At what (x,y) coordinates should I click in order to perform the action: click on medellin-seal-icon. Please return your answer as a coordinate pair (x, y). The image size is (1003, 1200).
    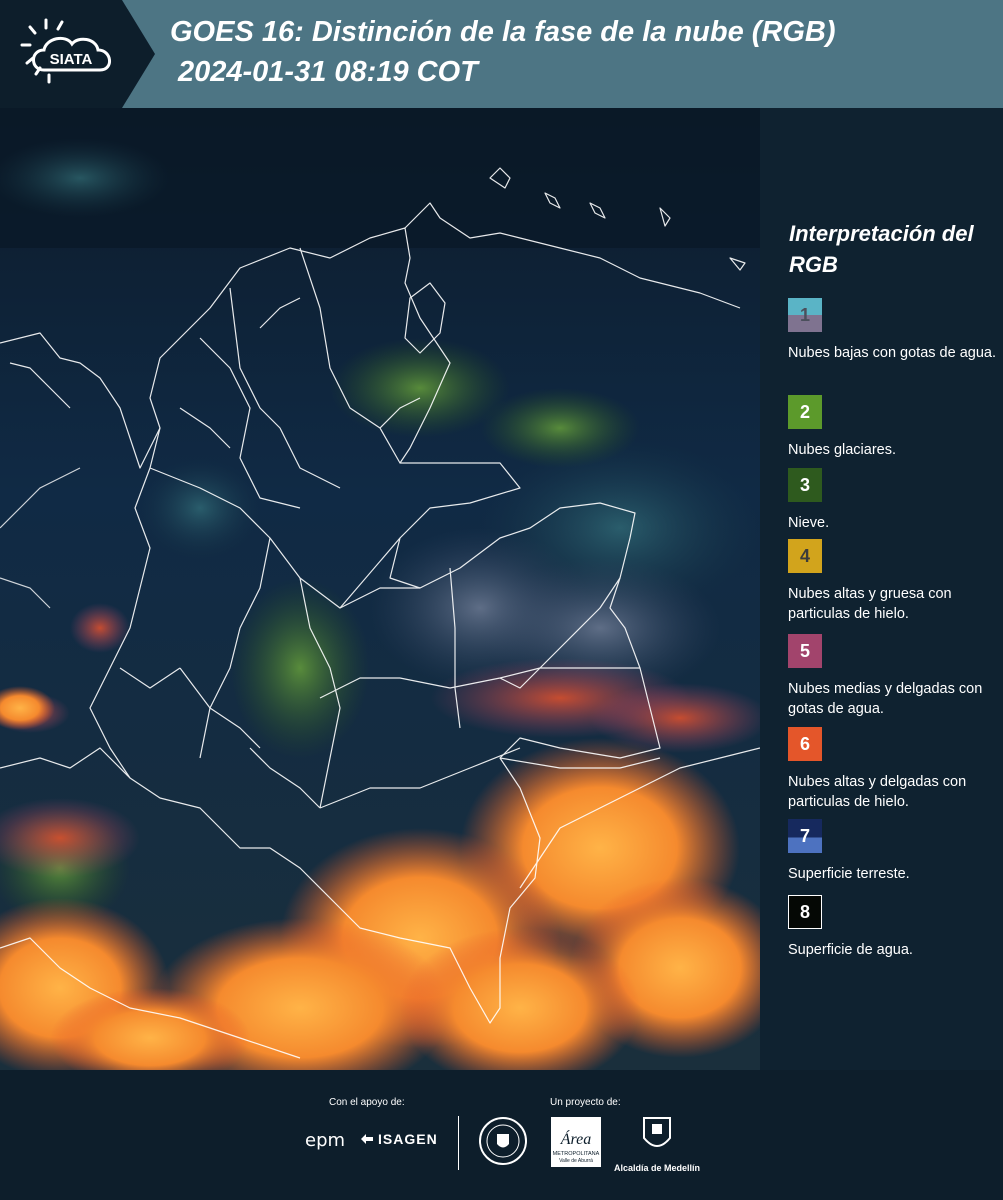
    Looking at the image, I should click on (503, 1143).